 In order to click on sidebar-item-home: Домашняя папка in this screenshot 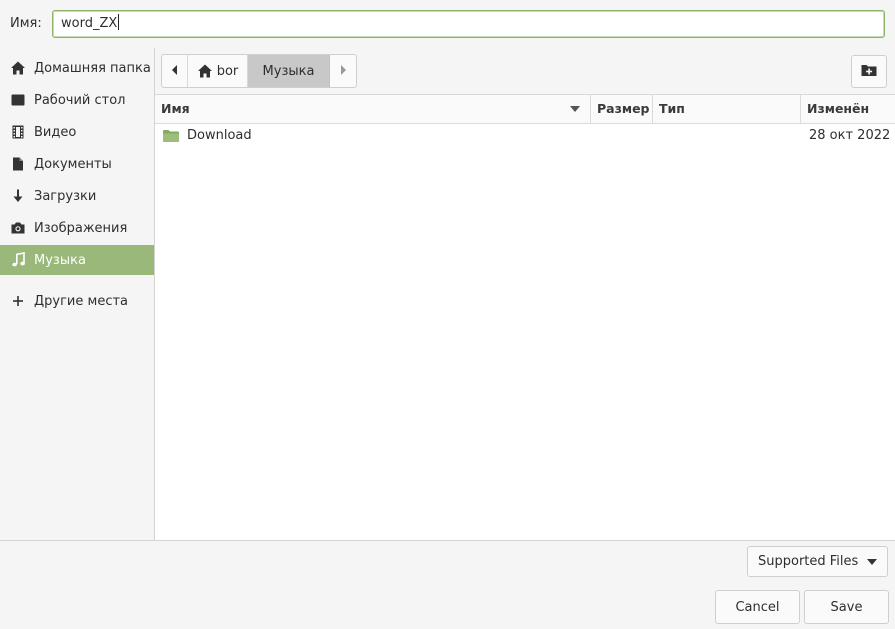, I will do `click(77, 68)`.